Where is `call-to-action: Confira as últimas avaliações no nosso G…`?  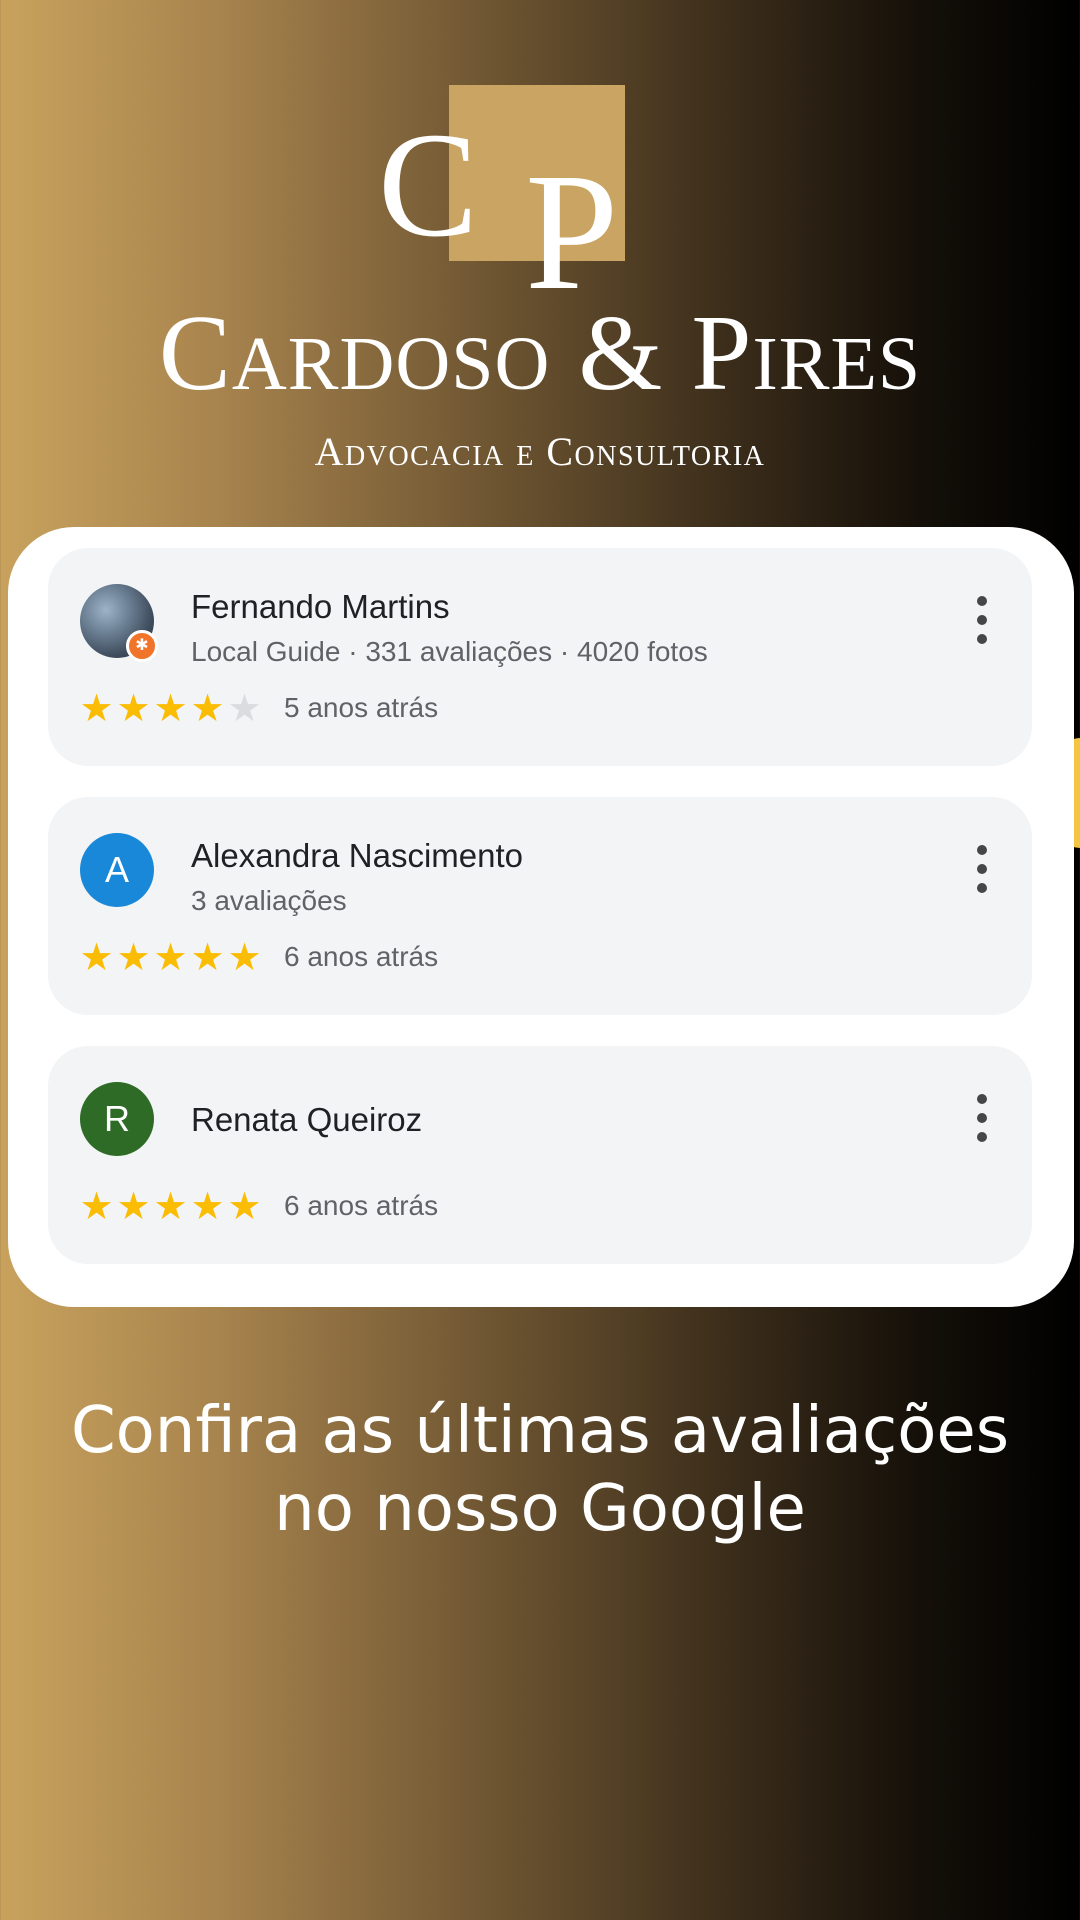 call-to-action: Confira as últimas avaliações no nosso G… is located at coordinates (540, 1470).